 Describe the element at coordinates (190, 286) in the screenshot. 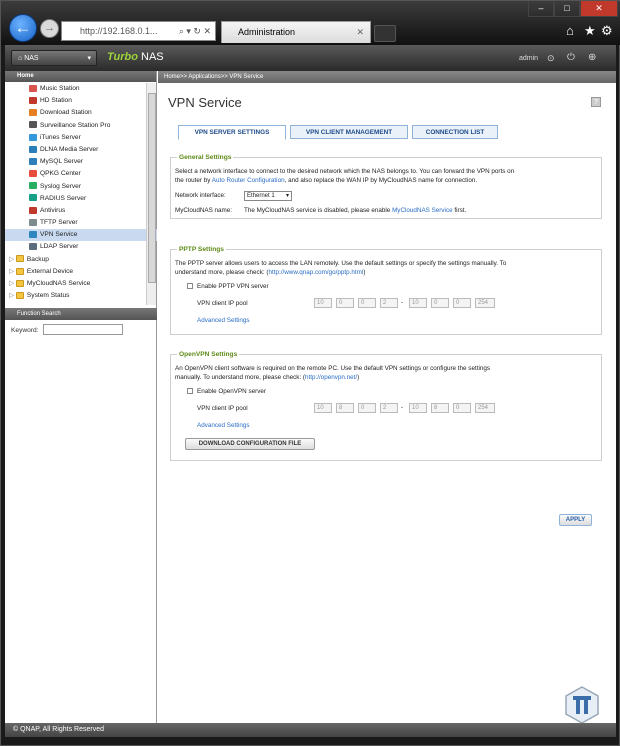

I see `enable-pptp-checkbox` at that location.